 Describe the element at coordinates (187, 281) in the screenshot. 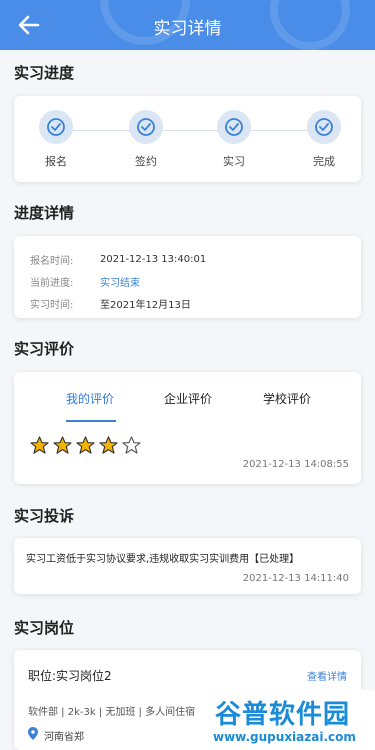

I see `detail-row-current-progress: 当前进度: 实习结束` at that location.